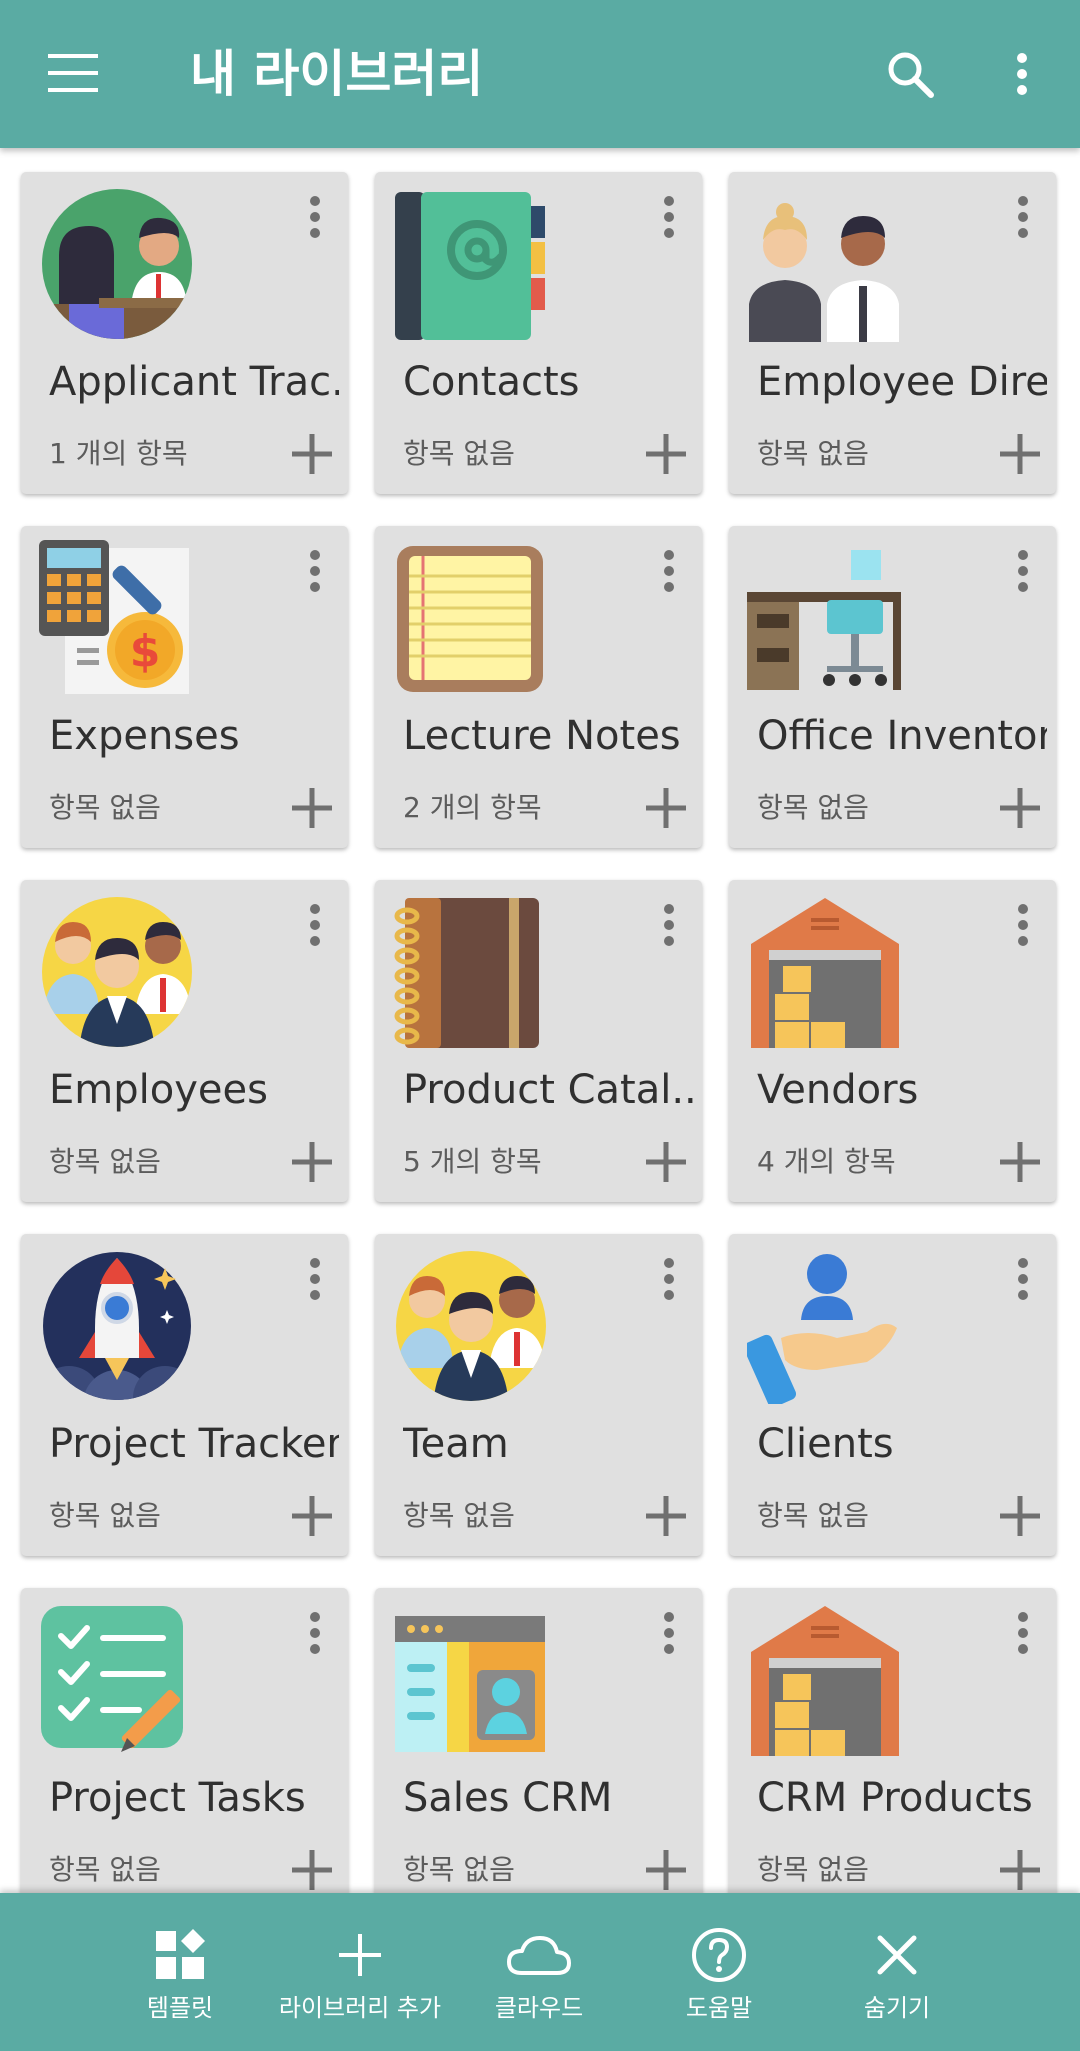 The height and width of the screenshot is (2051, 1080). I want to click on warehouse-icon, so click(825, 1680).